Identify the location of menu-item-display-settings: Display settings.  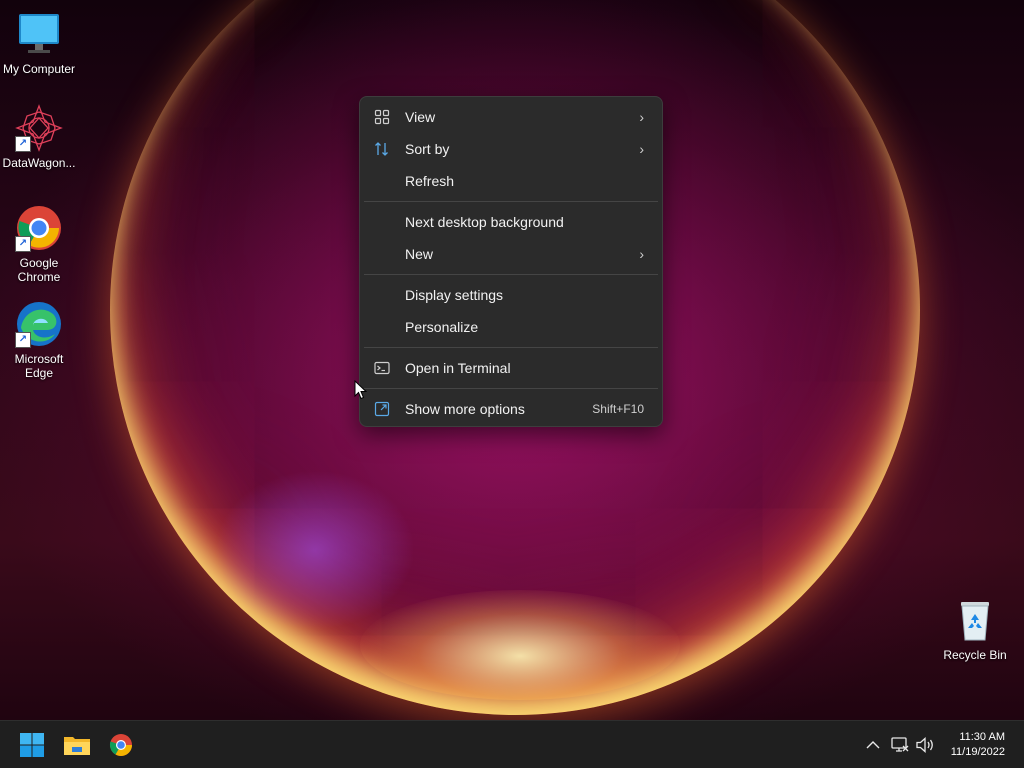
(511, 295).